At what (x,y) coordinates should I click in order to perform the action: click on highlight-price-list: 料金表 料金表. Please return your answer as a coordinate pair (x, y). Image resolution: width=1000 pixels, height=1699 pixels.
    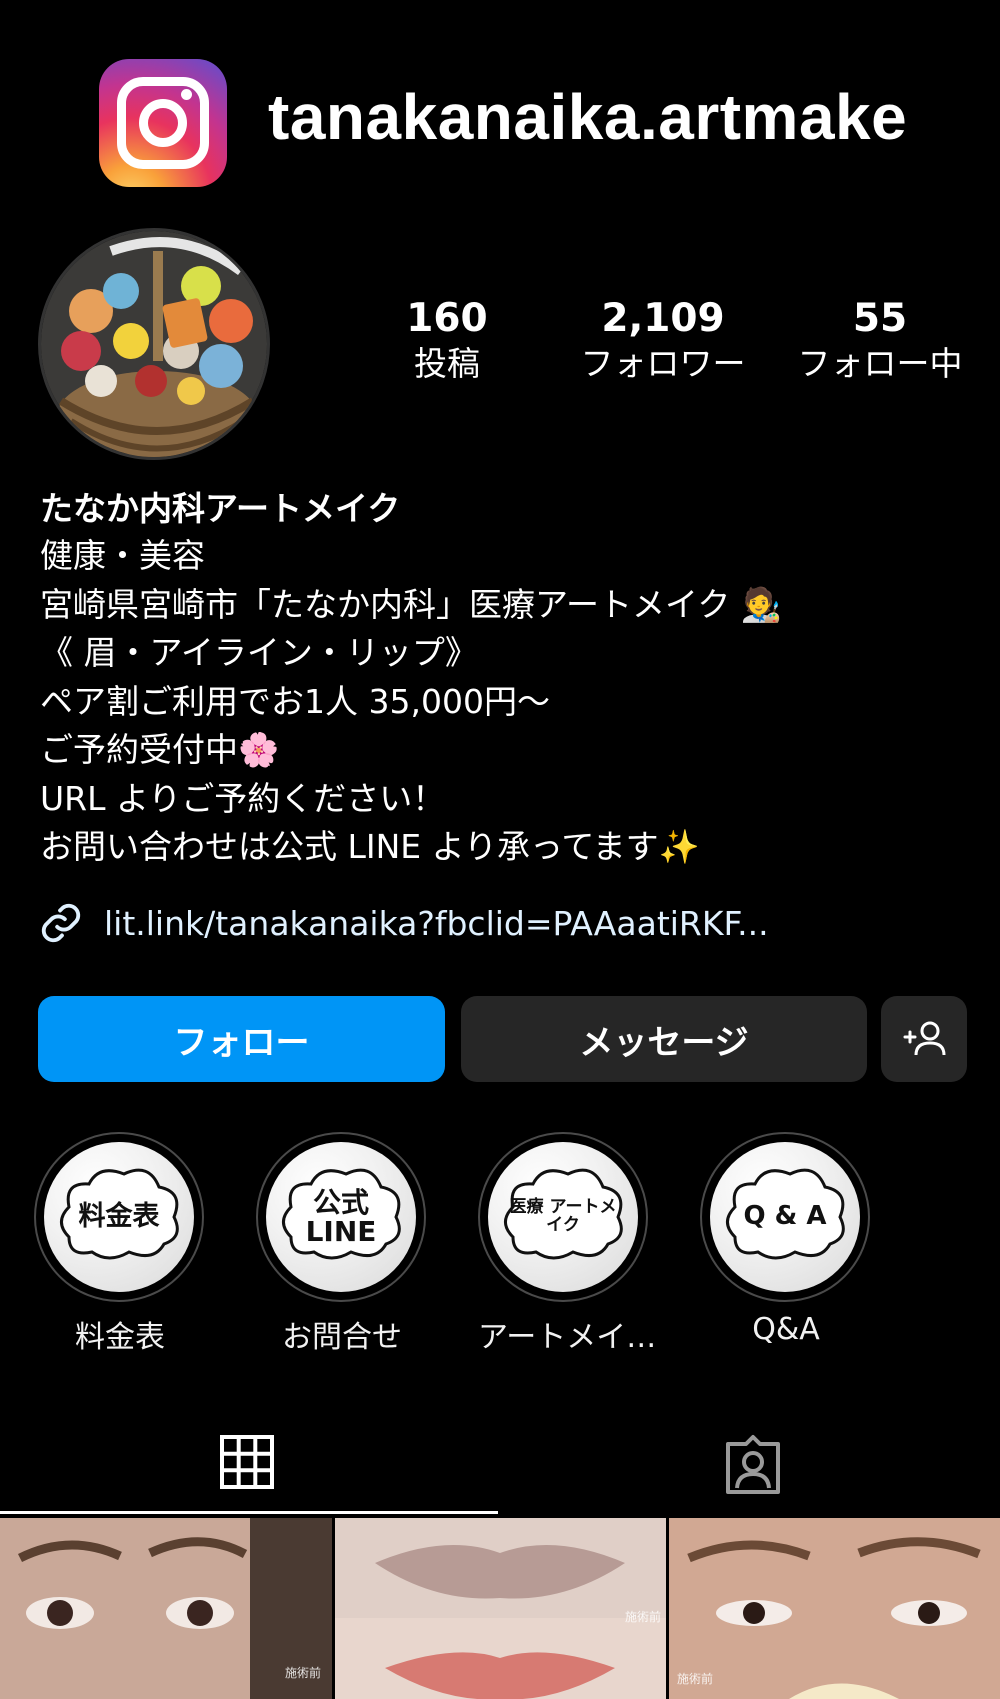
    Looking at the image, I should click on (120, 1244).